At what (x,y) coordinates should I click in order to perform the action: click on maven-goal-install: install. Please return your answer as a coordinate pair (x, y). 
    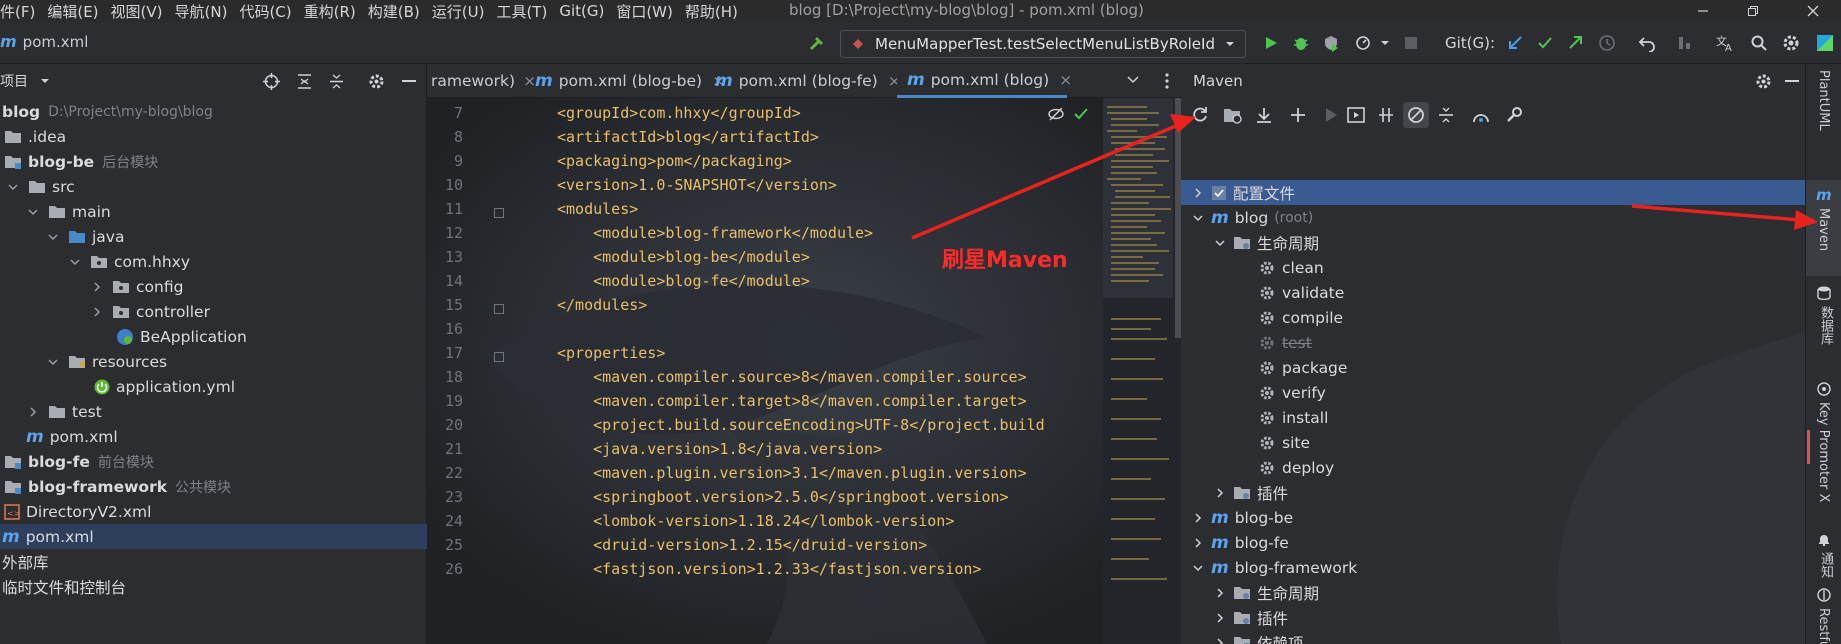
    Looking at the image, I should click on (1493, 417).